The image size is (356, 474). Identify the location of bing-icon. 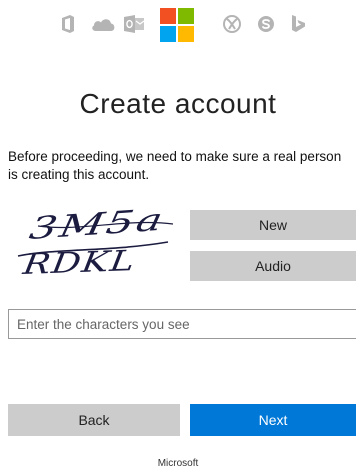
(298, 24).